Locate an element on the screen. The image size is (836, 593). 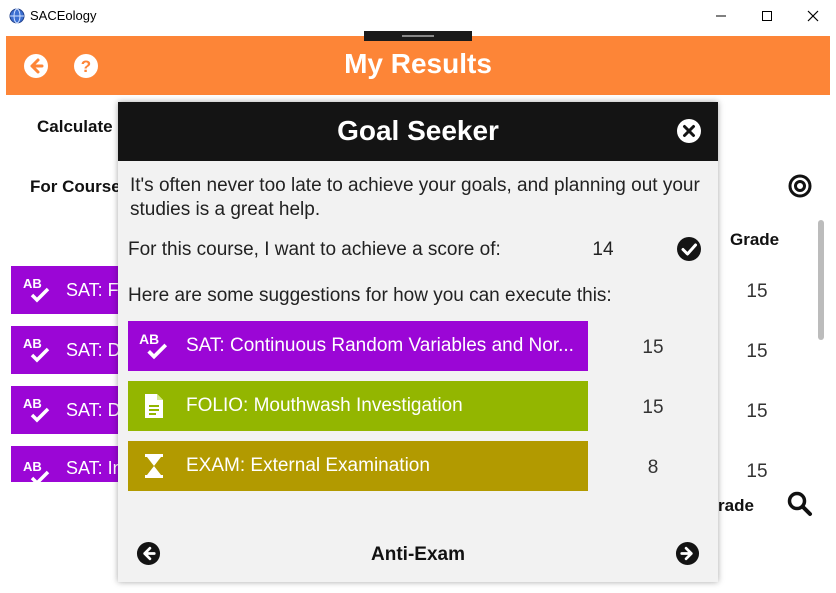
list-item: AB SAT: In is located at coordinates (69, 464).